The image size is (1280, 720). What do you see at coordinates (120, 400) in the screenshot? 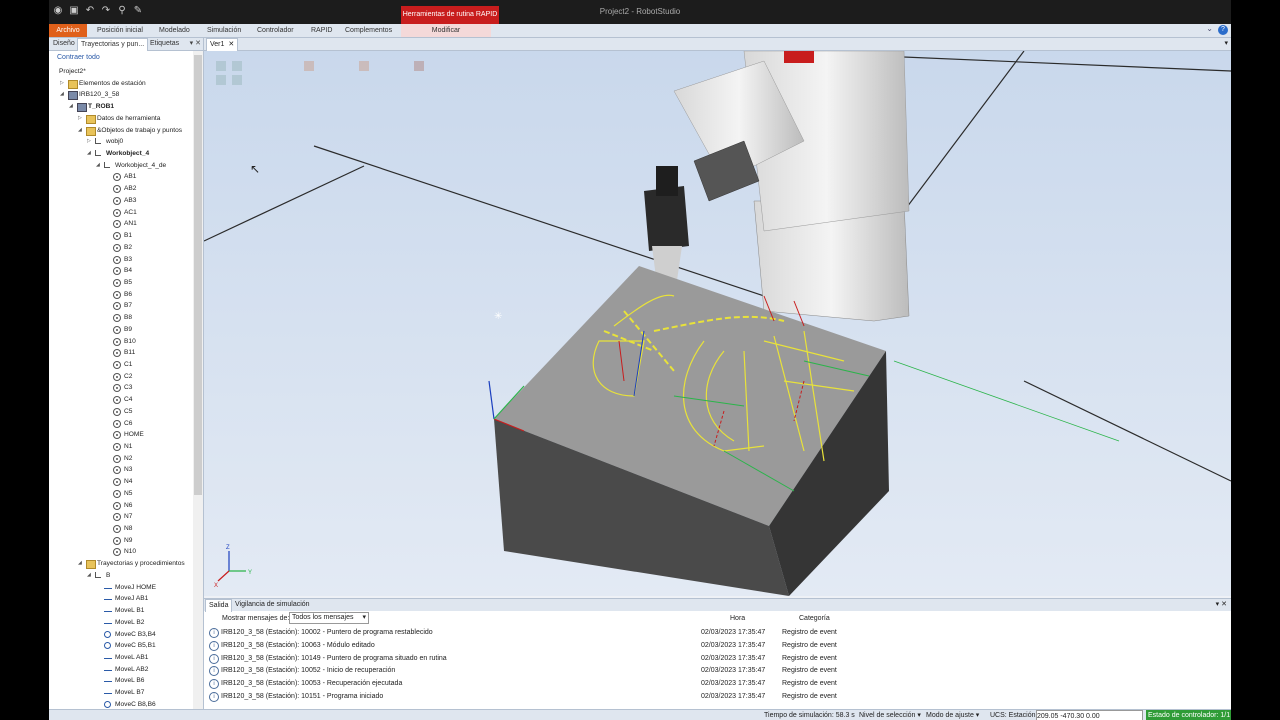
I see `tree-item: C4` at bounding box center [120, 400].